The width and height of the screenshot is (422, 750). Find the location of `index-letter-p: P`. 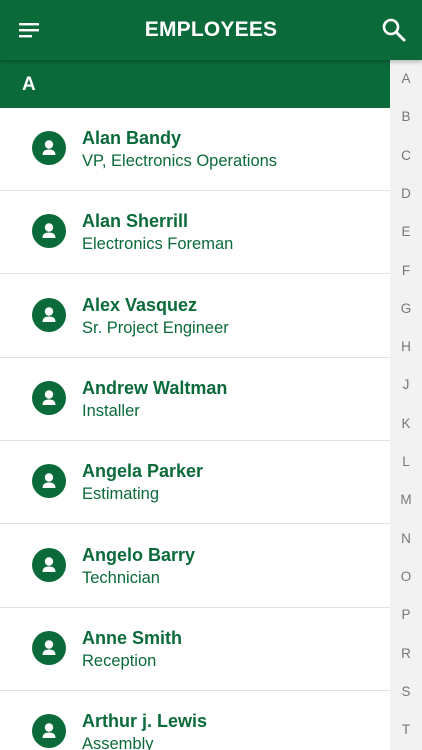

index-letter-p: P is located at coordinates (406, 614).